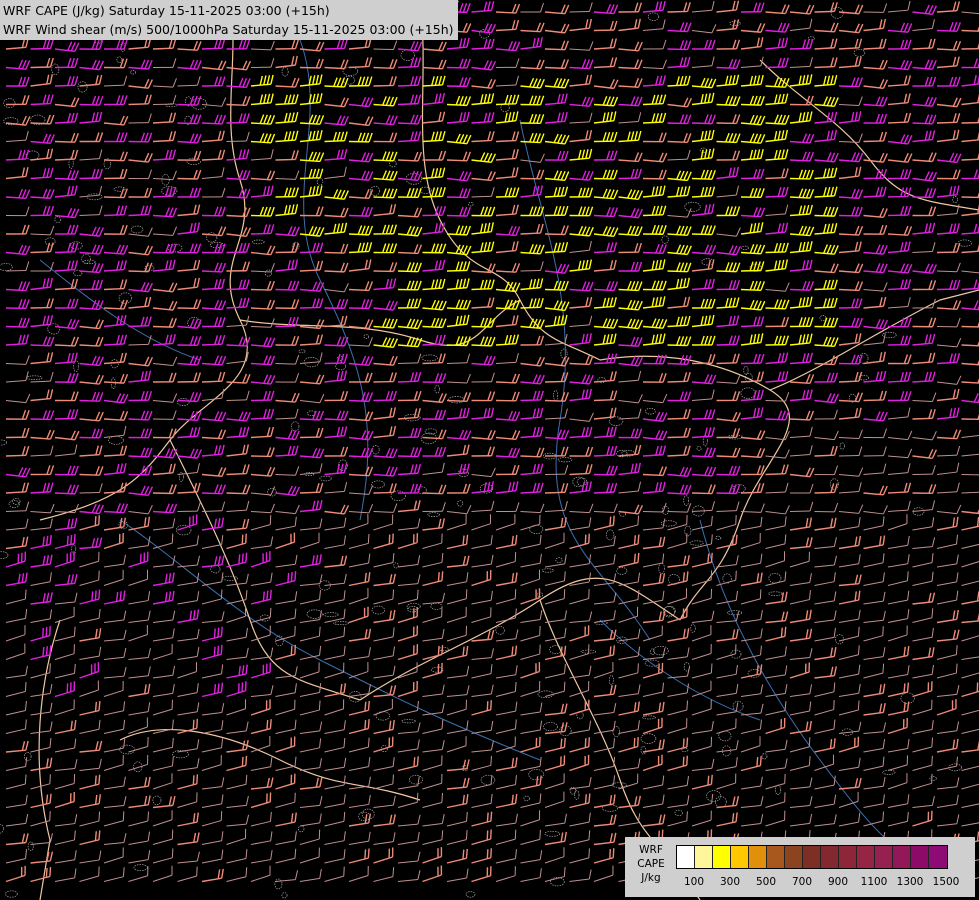  I want to click on legend-tick-label: 1500, so click(946, 882).